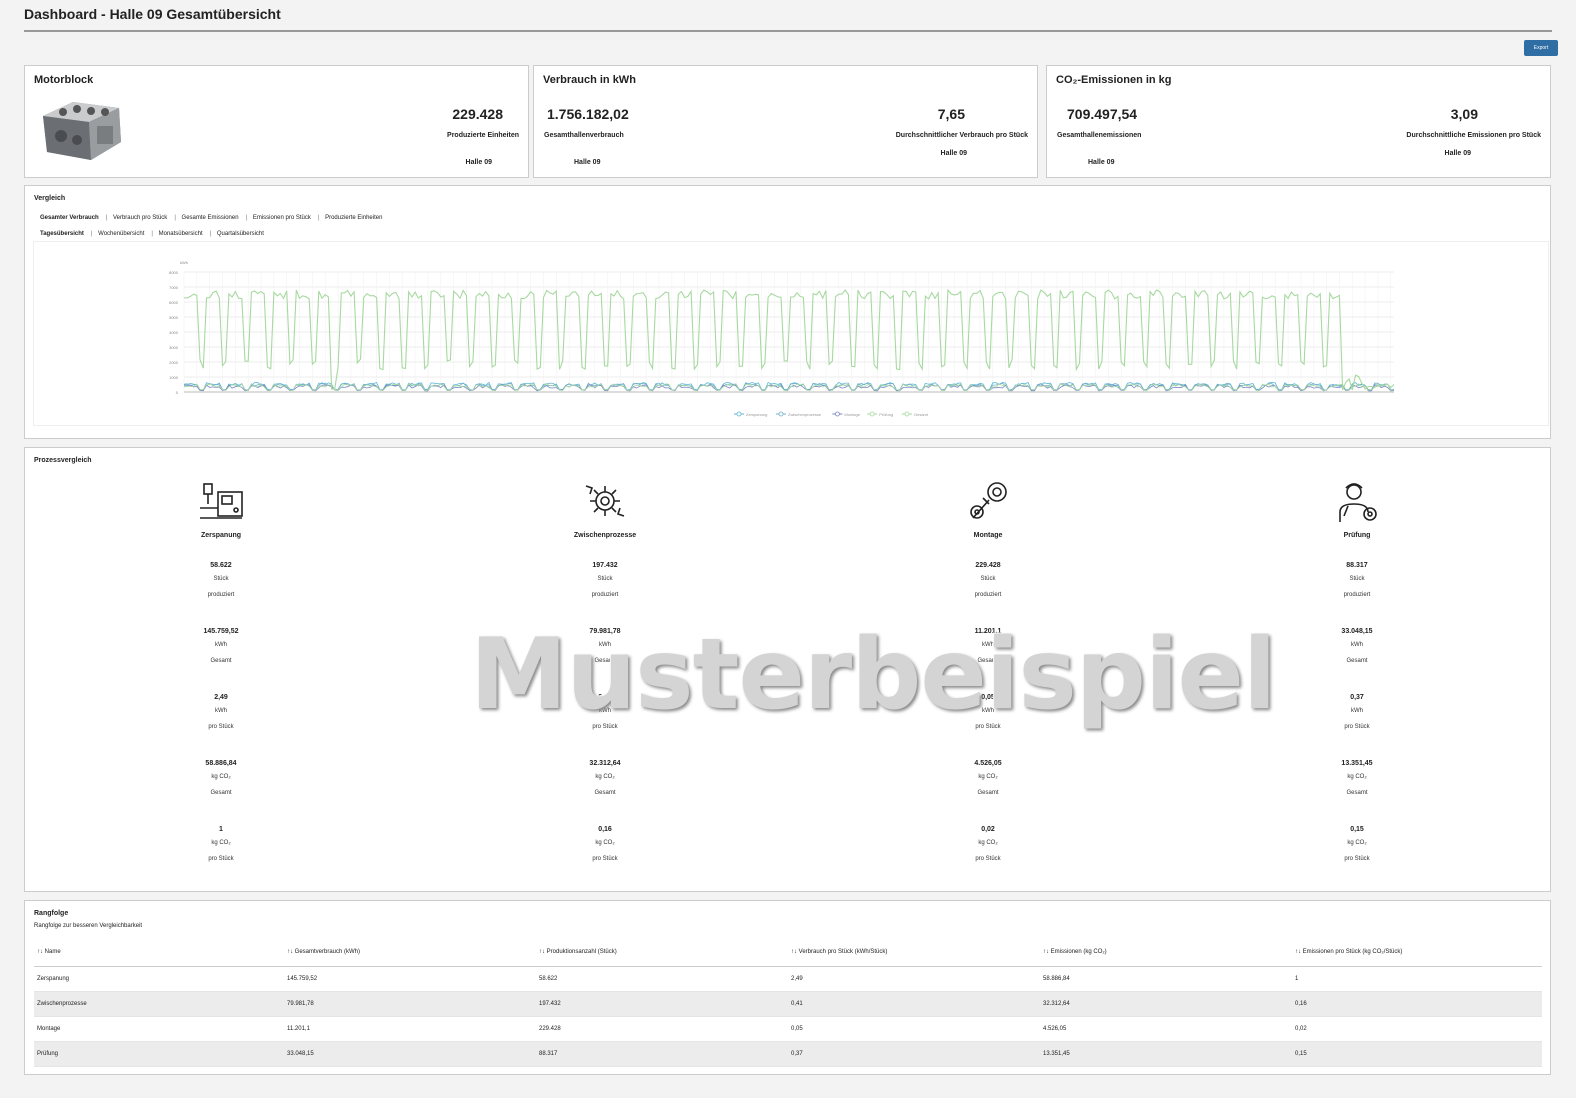 The image size is (1576, 1098). What do you see at coordinates (1357, 829) in the screenshot?
I see `metric-value: 0,15` at bounding box center [1357, 829].